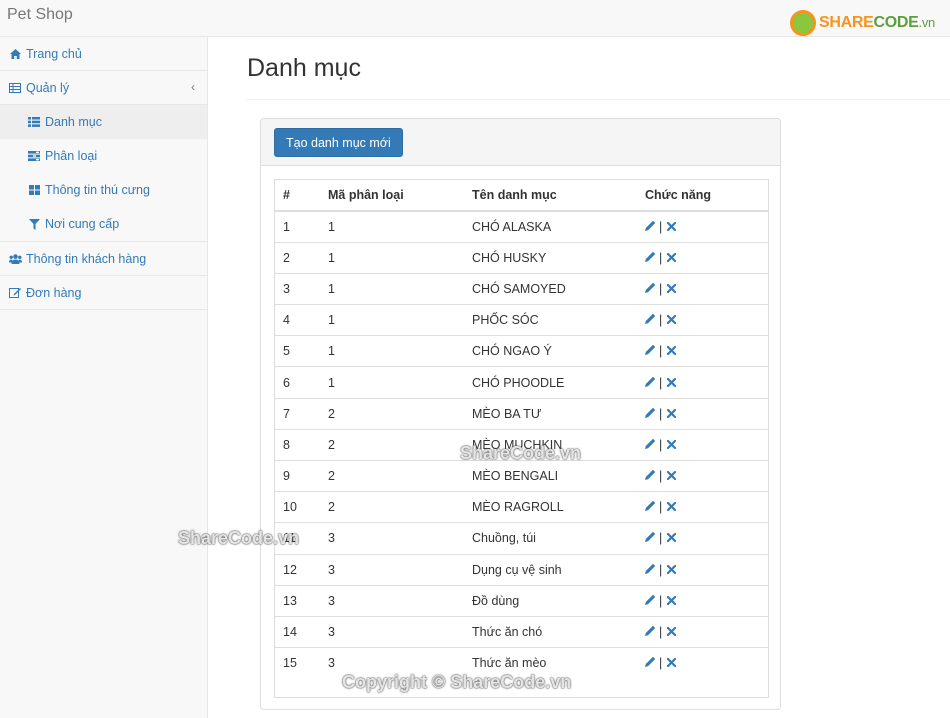  I want to click on sidebar-item-thong-tin-thu-cung: Thông tin thú cưng, so click(103, 190).